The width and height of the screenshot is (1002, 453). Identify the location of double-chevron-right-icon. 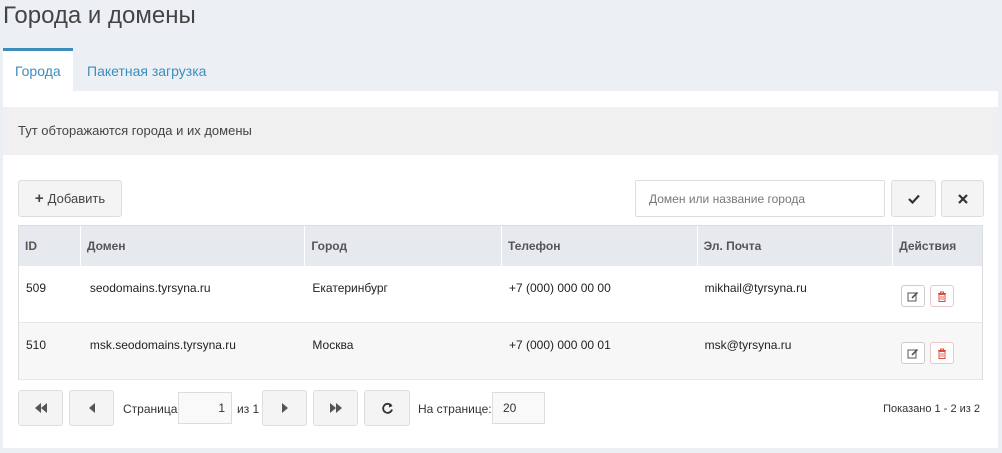
(336, 408).